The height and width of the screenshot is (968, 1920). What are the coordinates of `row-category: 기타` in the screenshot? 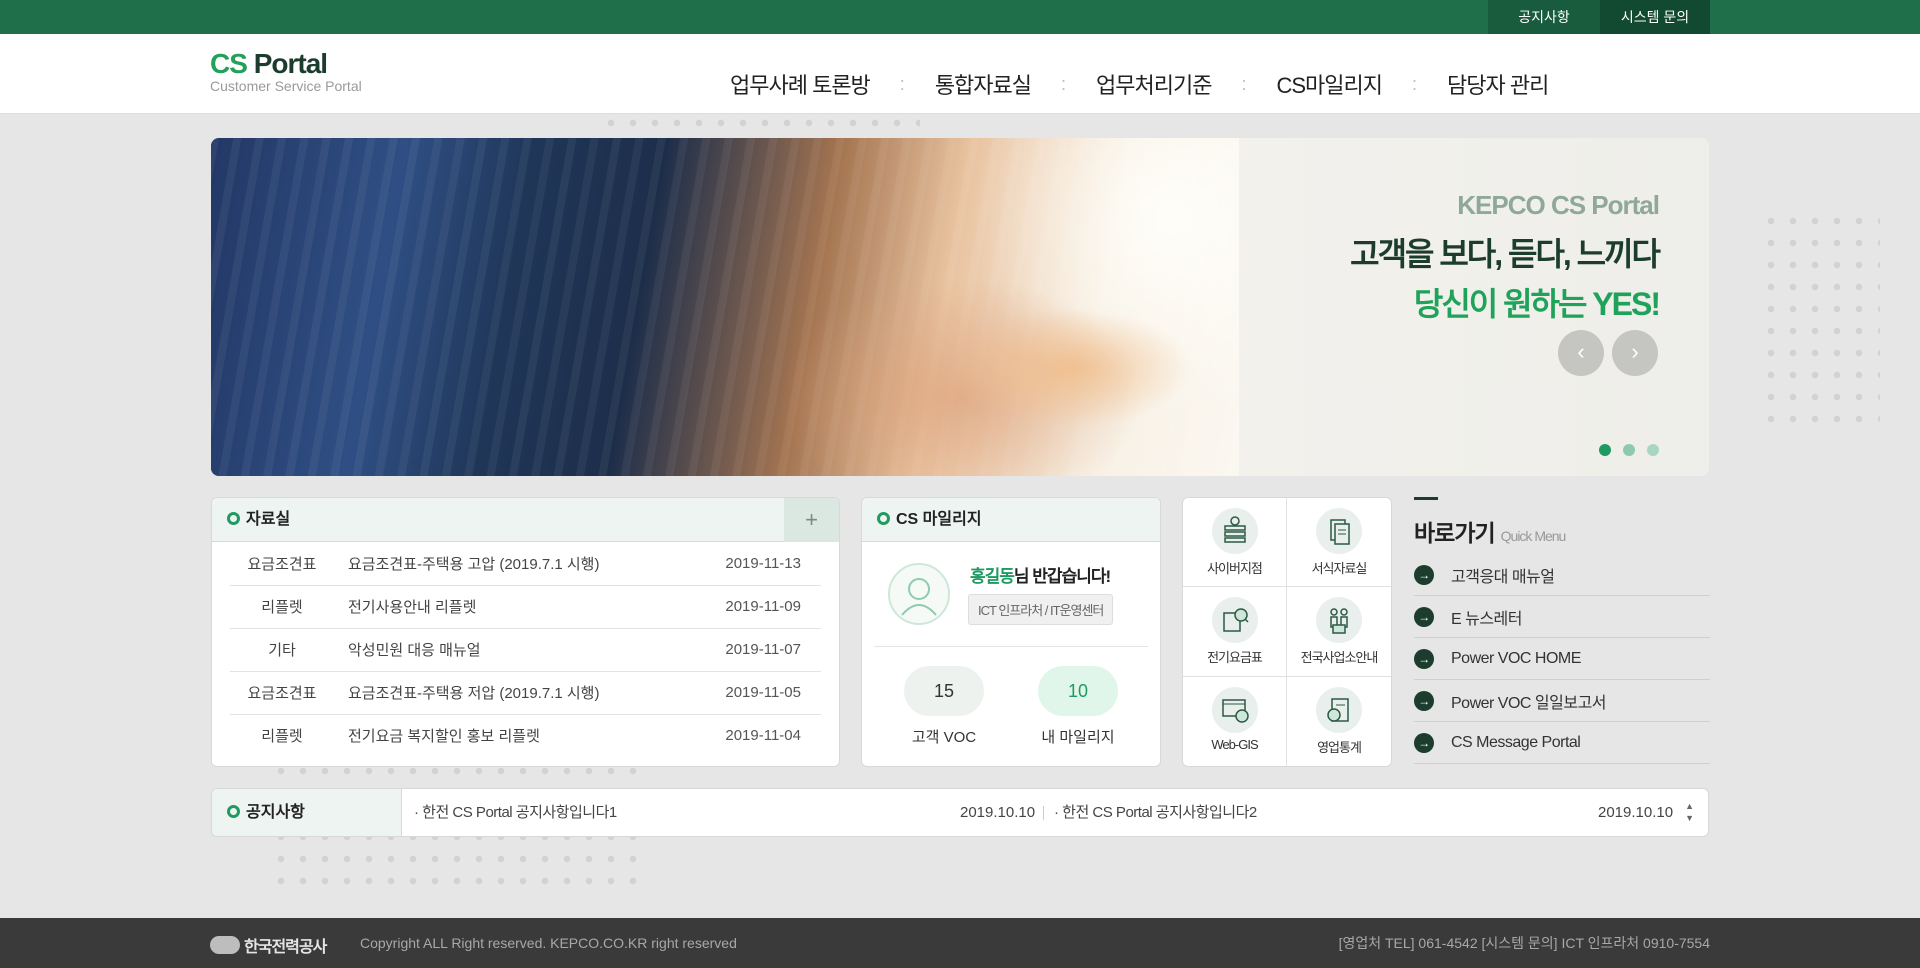 It's located at (282, 650).